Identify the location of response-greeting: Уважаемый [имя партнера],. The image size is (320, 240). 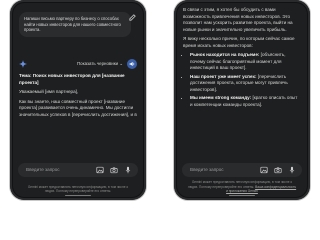
(49, 91).